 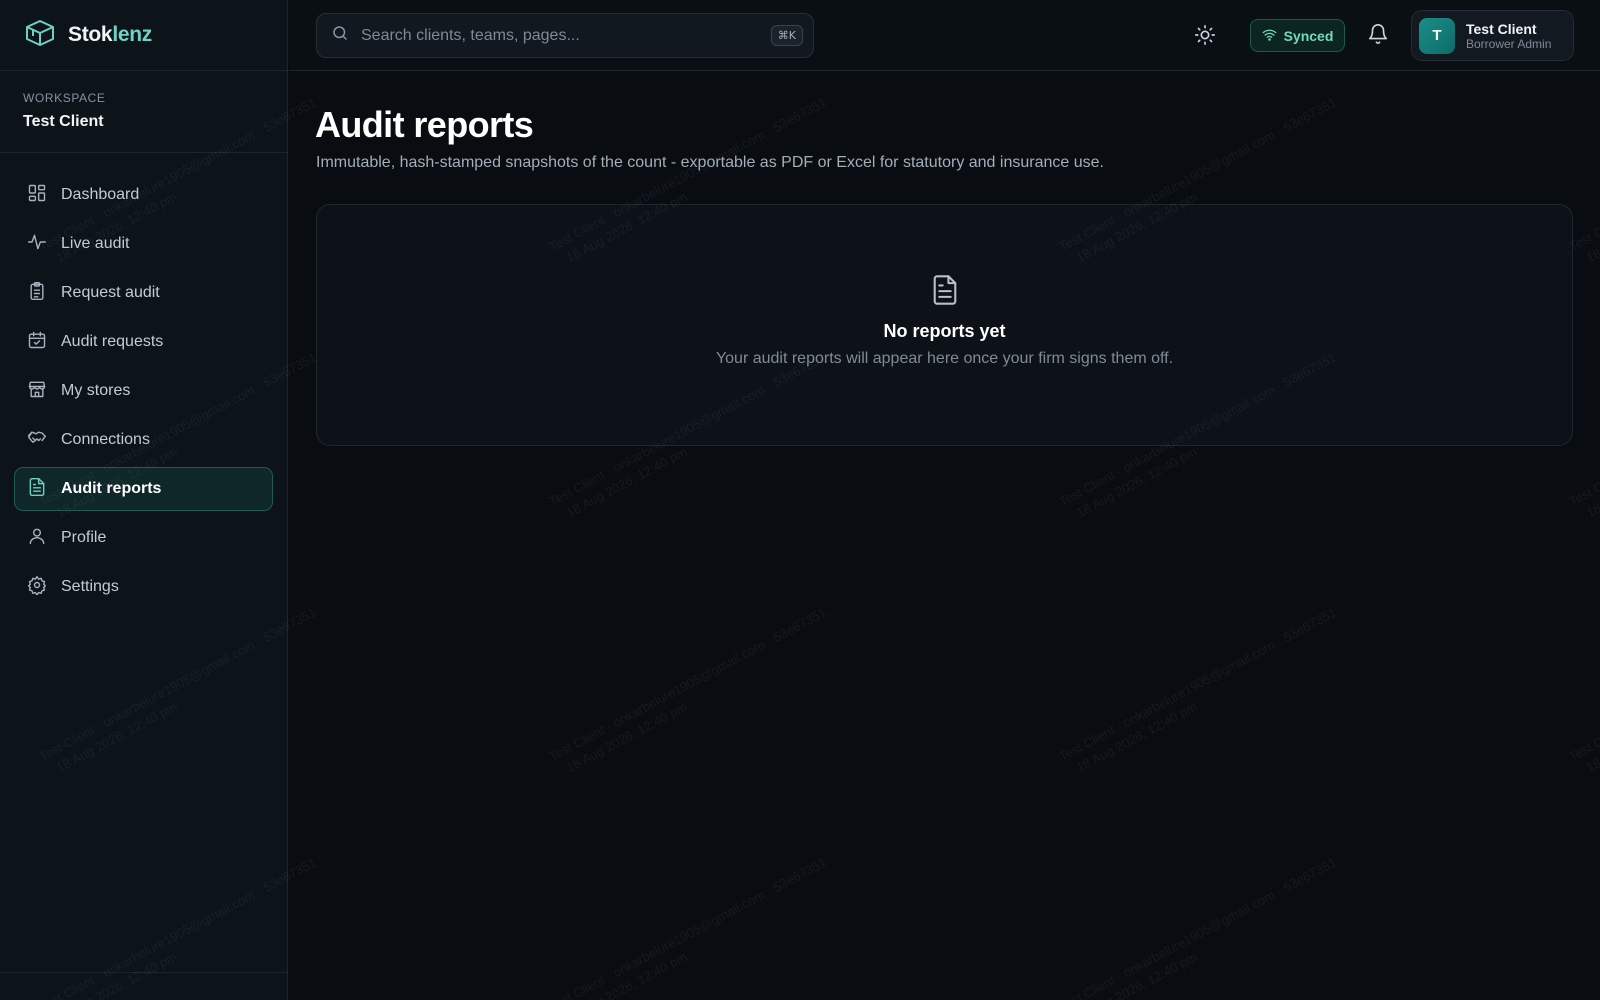 I want to click on gear-icon, so click(x=37, y=587).